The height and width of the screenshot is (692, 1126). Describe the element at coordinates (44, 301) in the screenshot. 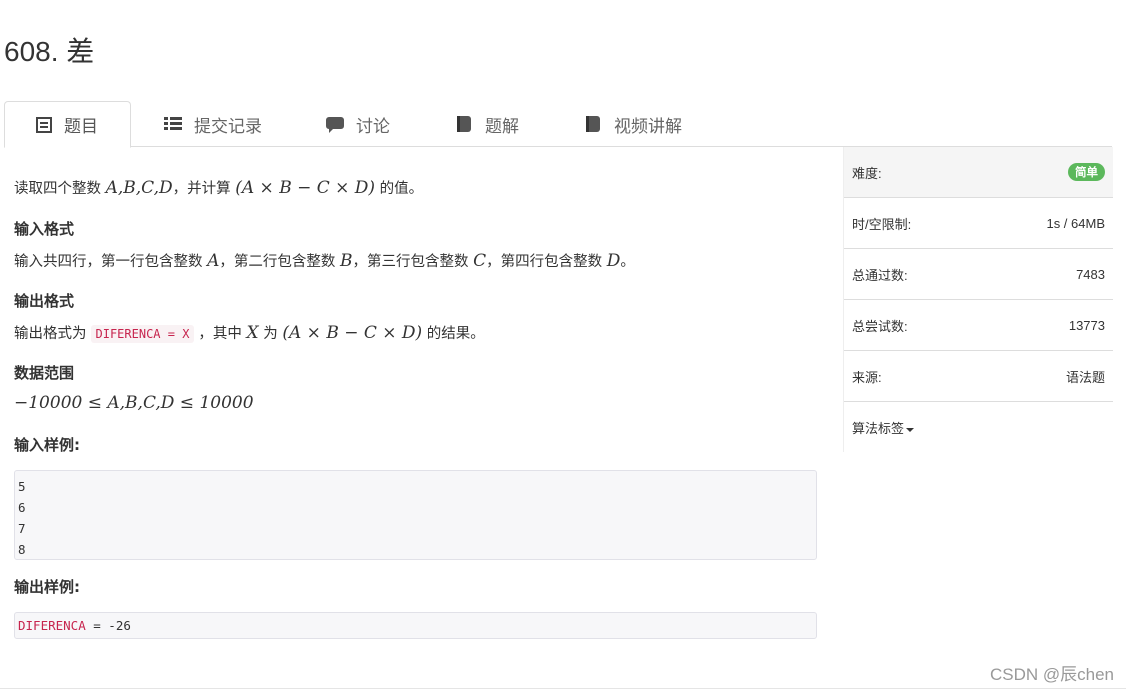

I see `output-format-heading: 输出格式` at that location.